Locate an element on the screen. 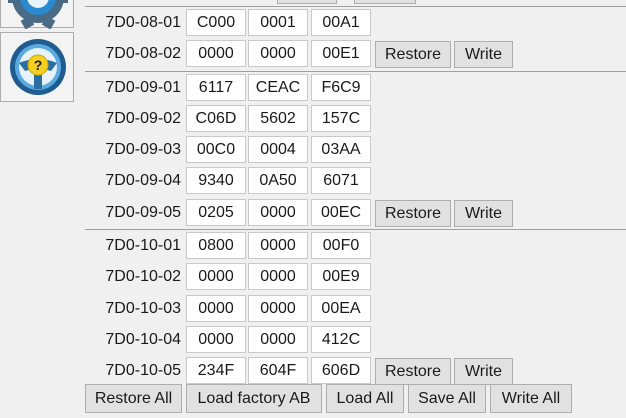 This screenshot has width=626, height=418. register-value-field: 157C is located at coordinates (341, 118).